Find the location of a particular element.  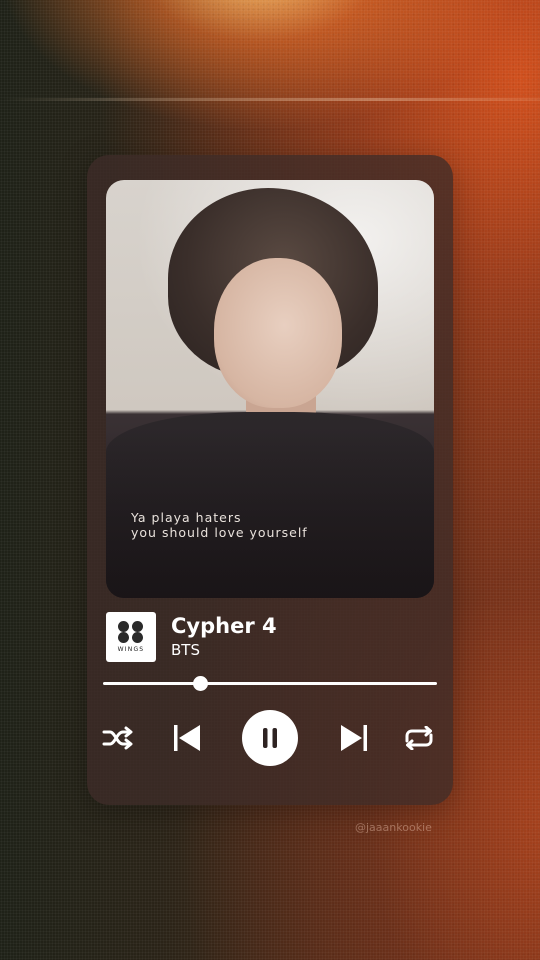

skip-next-icon is located at coordinates (354, 738).